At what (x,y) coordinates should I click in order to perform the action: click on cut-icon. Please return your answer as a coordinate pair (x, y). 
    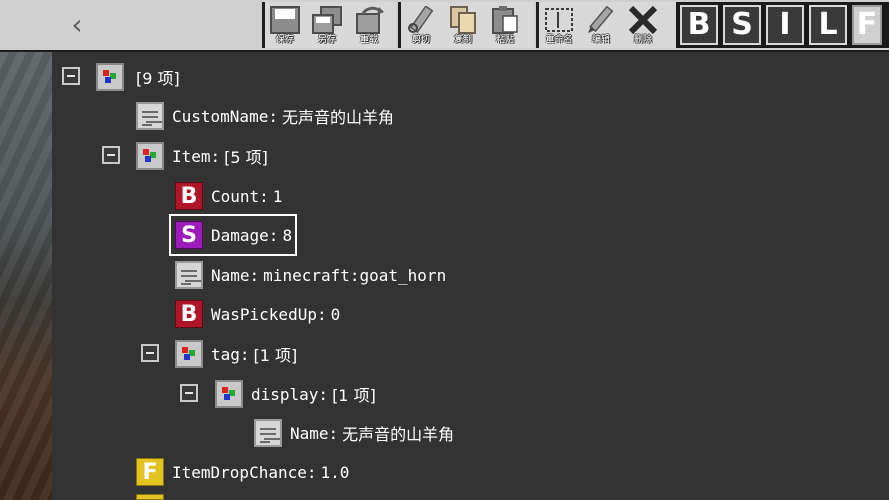
    Looking at the image, I should click on (421, 20).